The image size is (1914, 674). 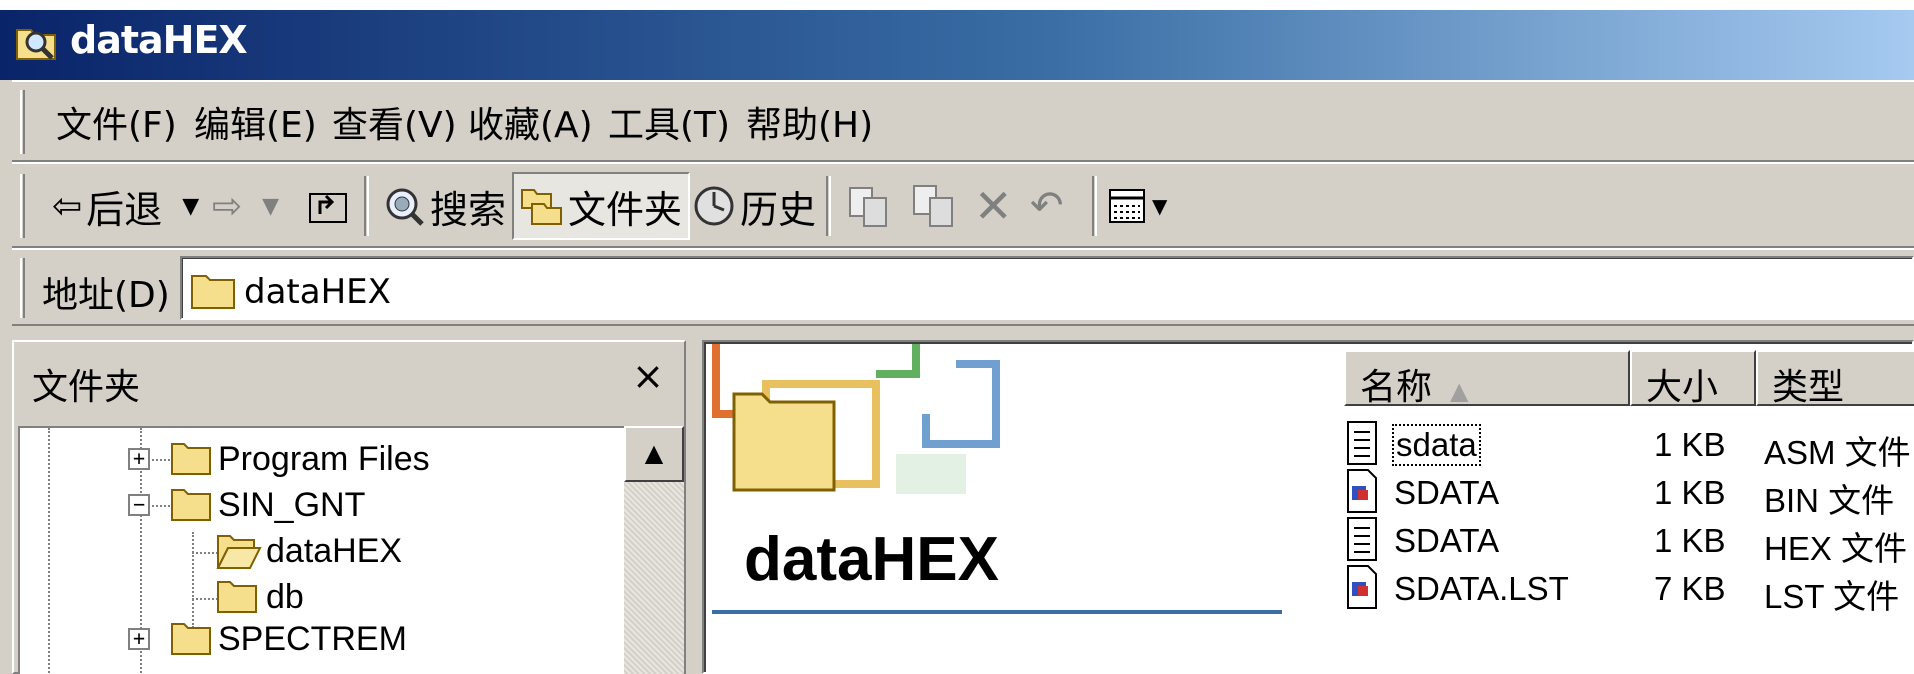 I want to click on address-input: dataHEX, so click(x=1047, y=288).